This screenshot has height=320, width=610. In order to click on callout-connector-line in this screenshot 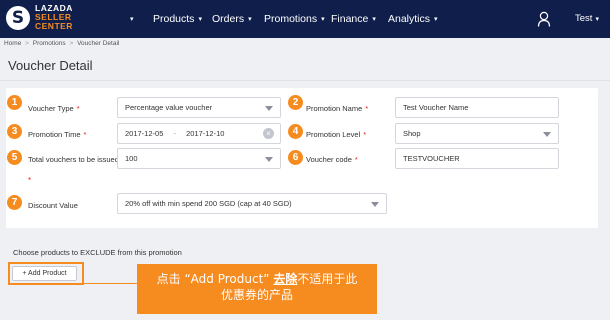, I will do `click(112, 283)`.